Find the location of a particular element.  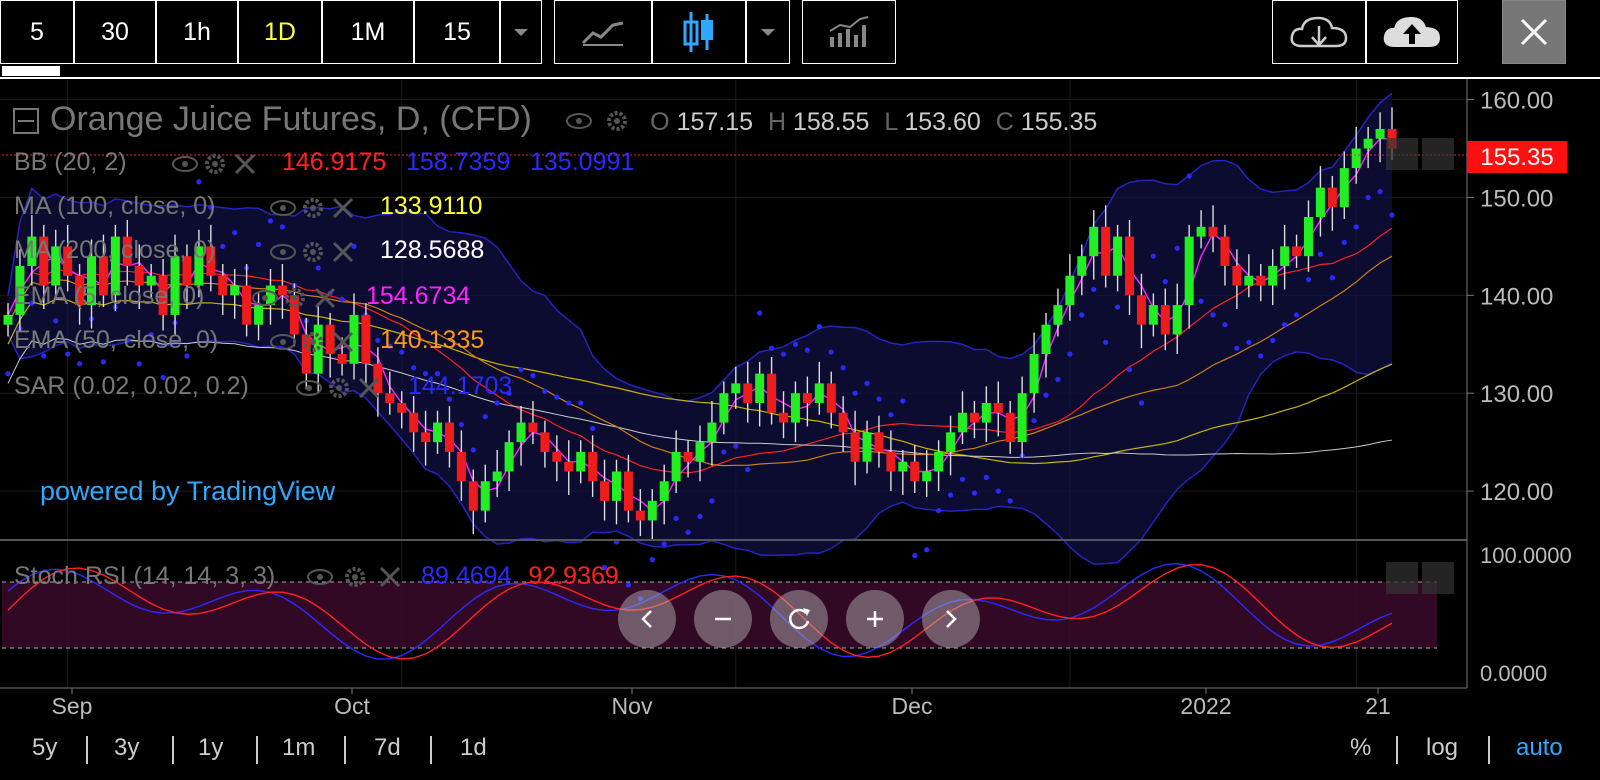

price-tick-label: 150.00 is located at coordinates (1516, 198).